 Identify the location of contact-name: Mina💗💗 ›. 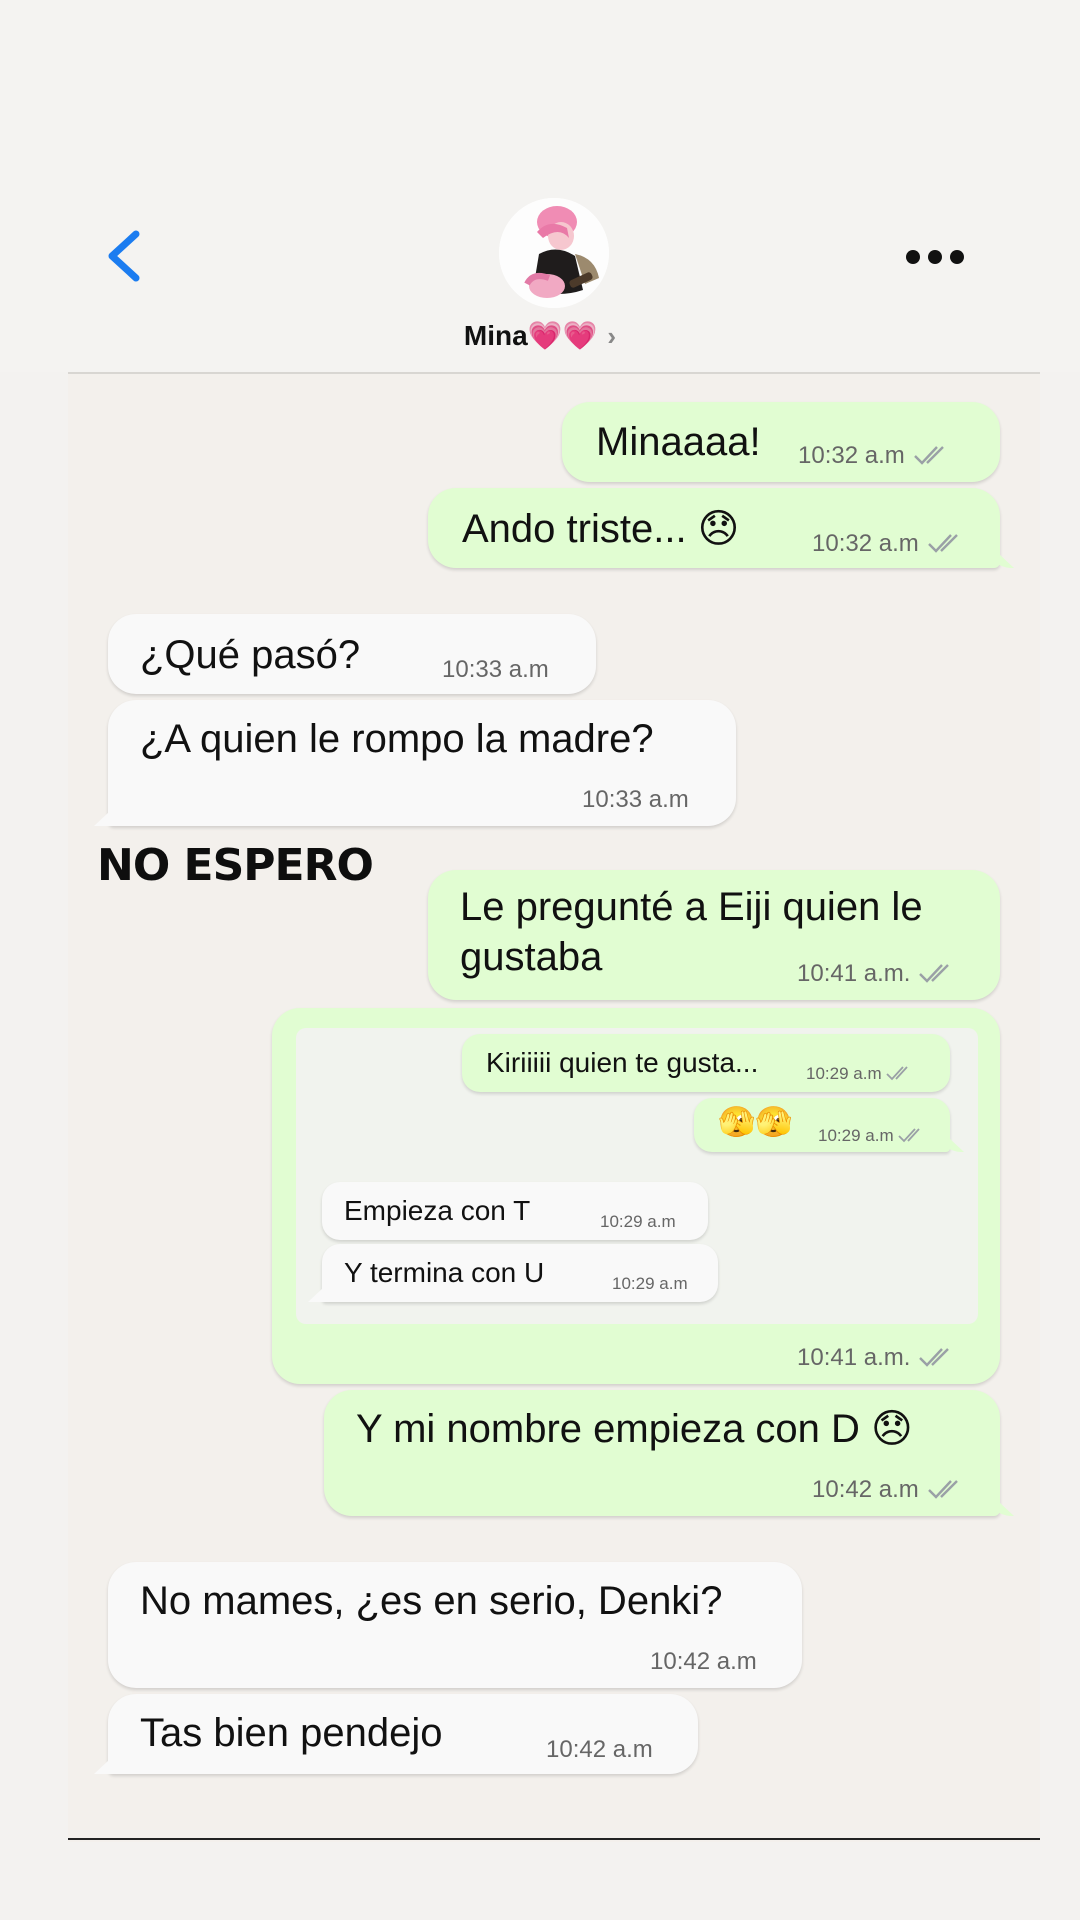
(540, 336).